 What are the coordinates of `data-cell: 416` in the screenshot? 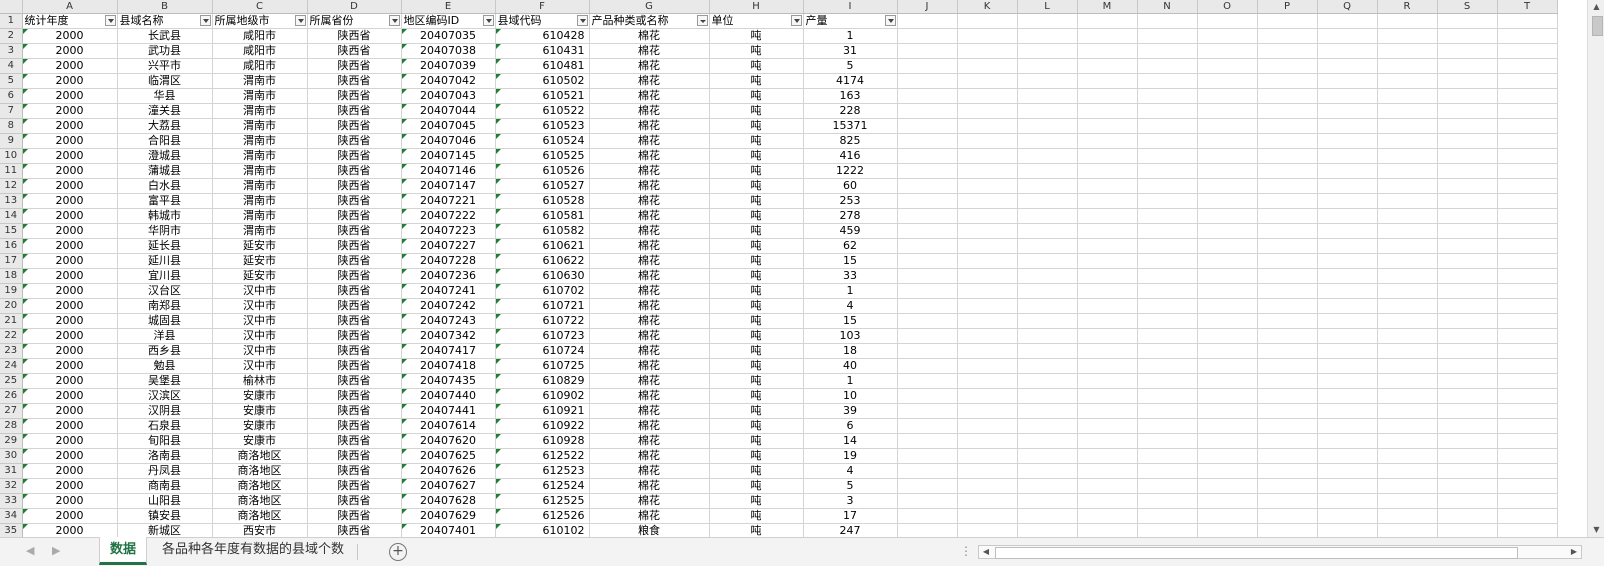 It's located at (850, 156).